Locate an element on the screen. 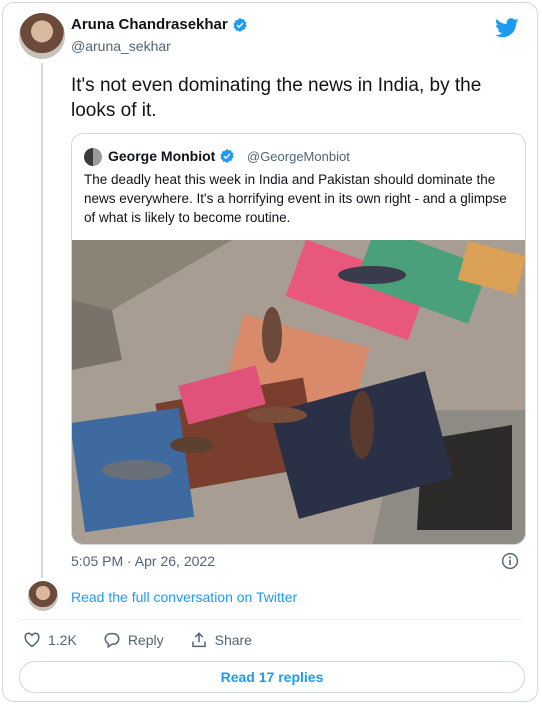  like-button: 1.2K is located at coordinates (50, 640).